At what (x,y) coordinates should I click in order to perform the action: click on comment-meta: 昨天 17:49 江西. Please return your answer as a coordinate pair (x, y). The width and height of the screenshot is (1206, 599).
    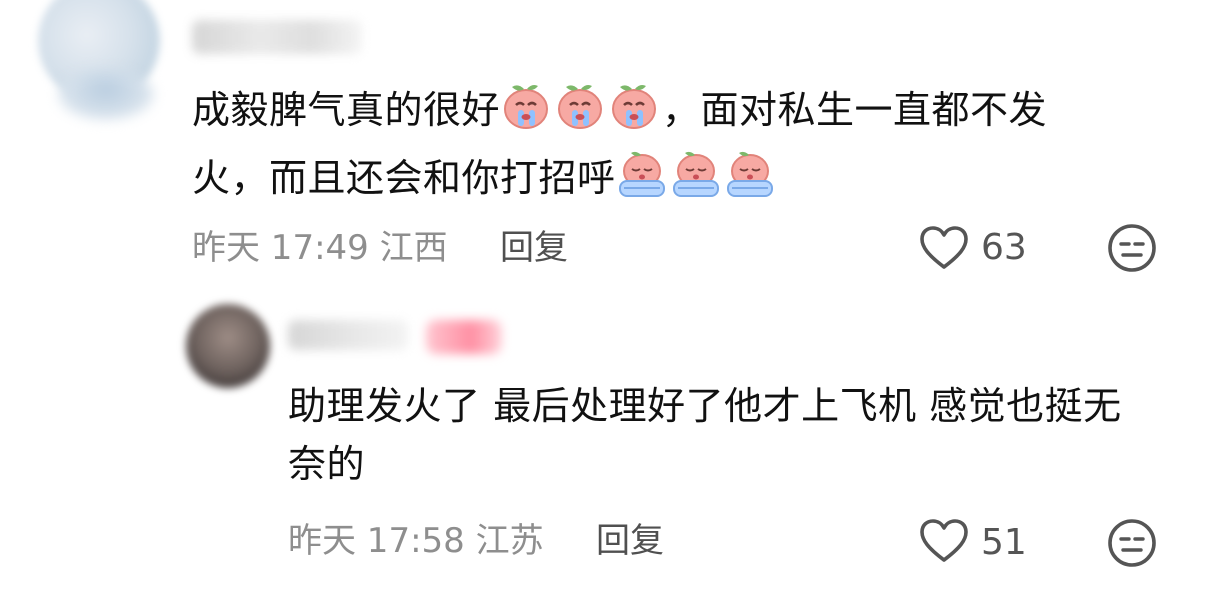
    Looking at the image, I should click on (320, 248).